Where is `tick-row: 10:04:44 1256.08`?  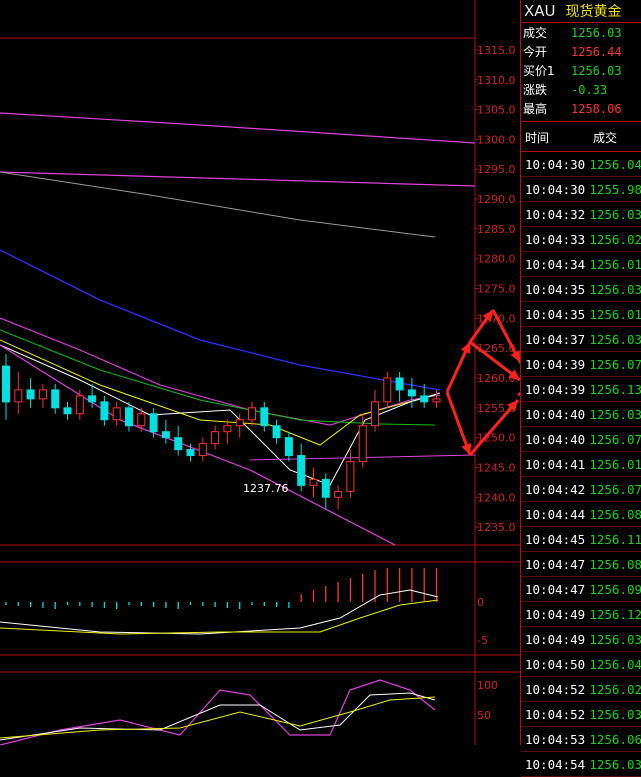
tick-row: 10:04:44 1256.08 is located at coordinates (581, 514).